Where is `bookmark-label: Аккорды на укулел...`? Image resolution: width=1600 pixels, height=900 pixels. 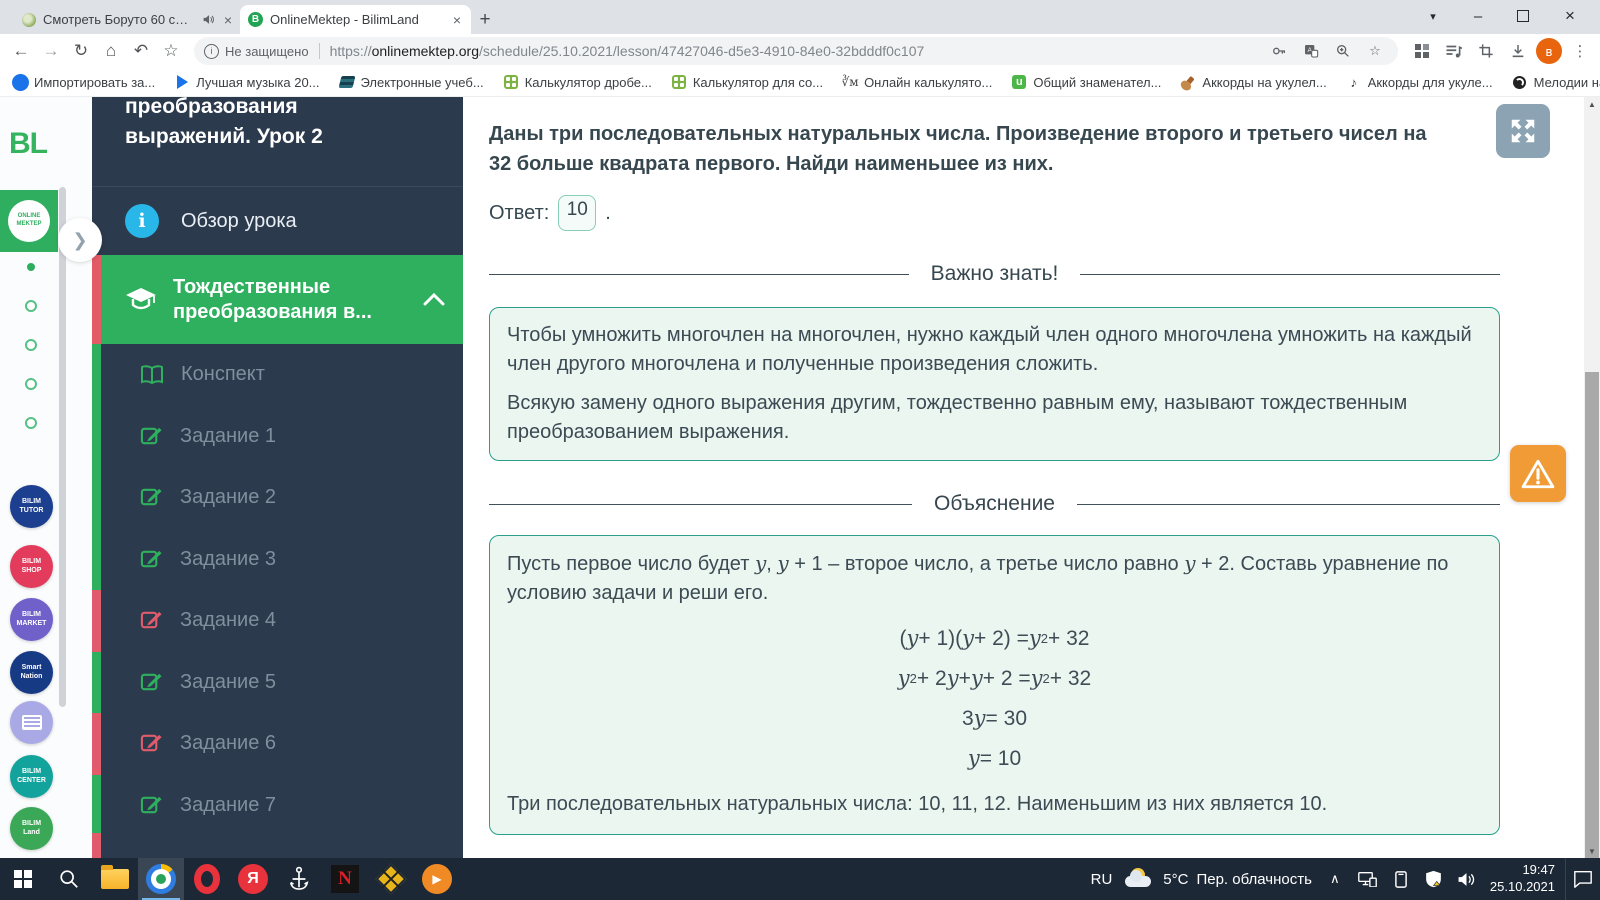 bookmark-label: Аккорды на укулел... is located at coordinates (1264, 82).